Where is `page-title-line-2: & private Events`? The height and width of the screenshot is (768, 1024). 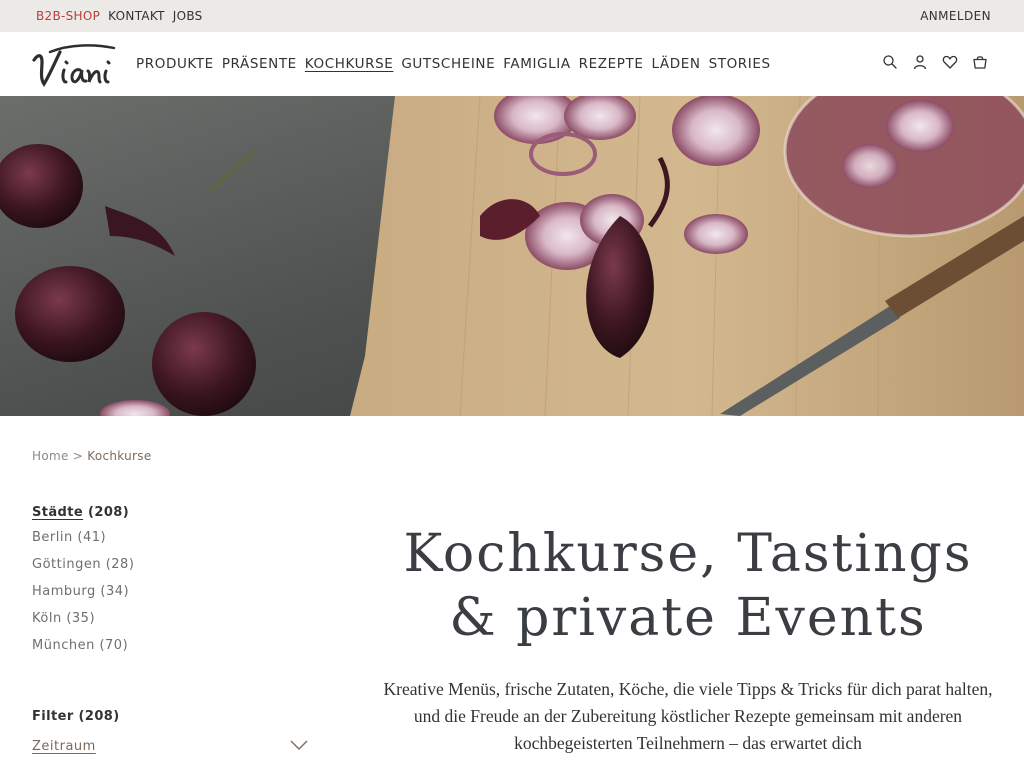
page-title-line-2: & private Events is located at coordinates (688, 618).